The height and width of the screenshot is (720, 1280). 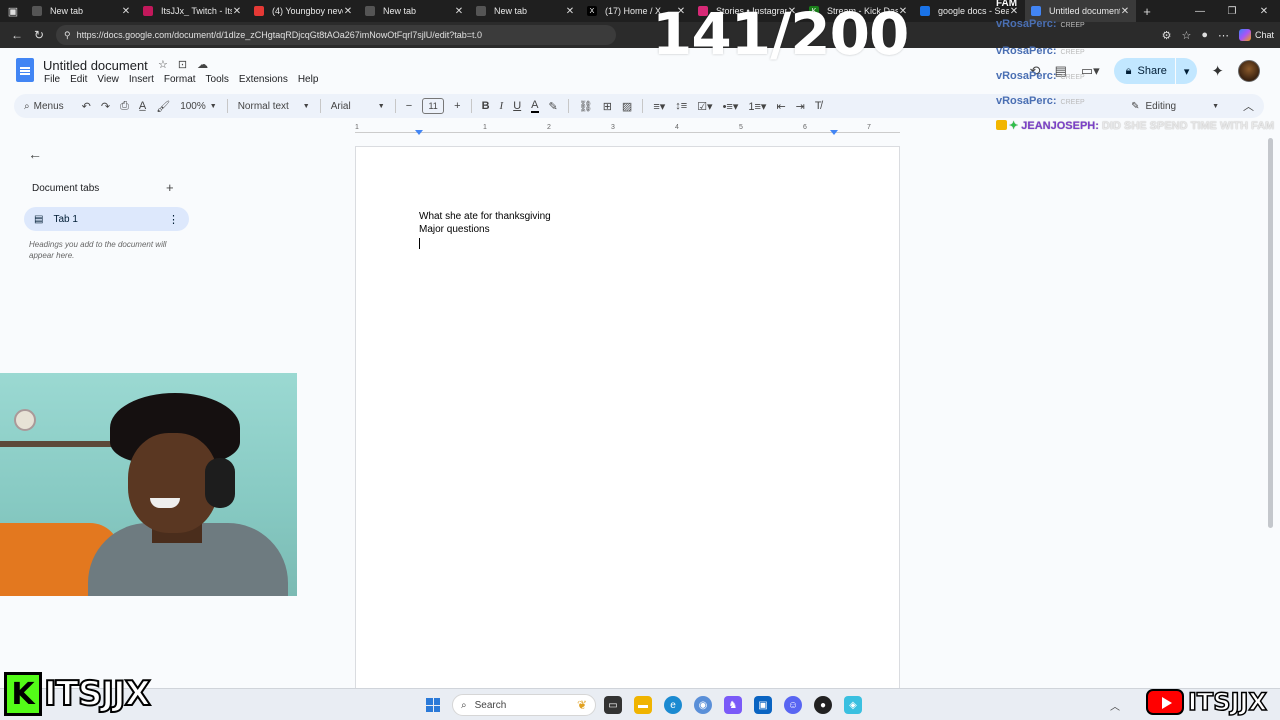 I want to click on zoom-select: 100% ▼, so click(x=198, y=106).